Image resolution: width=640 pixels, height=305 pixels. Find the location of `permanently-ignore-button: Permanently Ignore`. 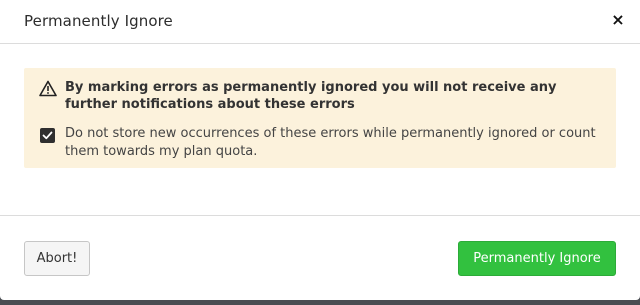

permanently-ignore-button: Permanently Ignore is located at coordinates (537, 258).